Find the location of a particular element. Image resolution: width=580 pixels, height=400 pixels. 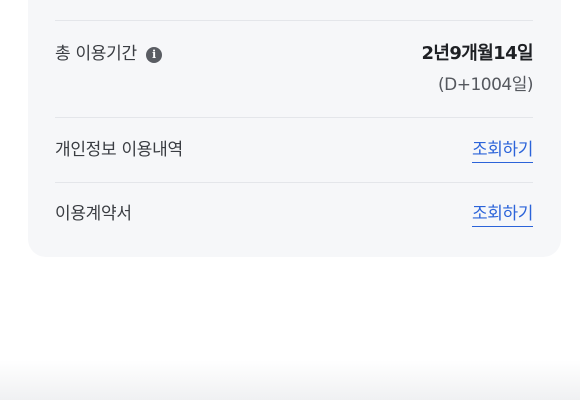

info-icon: i is located at coordinates (153, 55).